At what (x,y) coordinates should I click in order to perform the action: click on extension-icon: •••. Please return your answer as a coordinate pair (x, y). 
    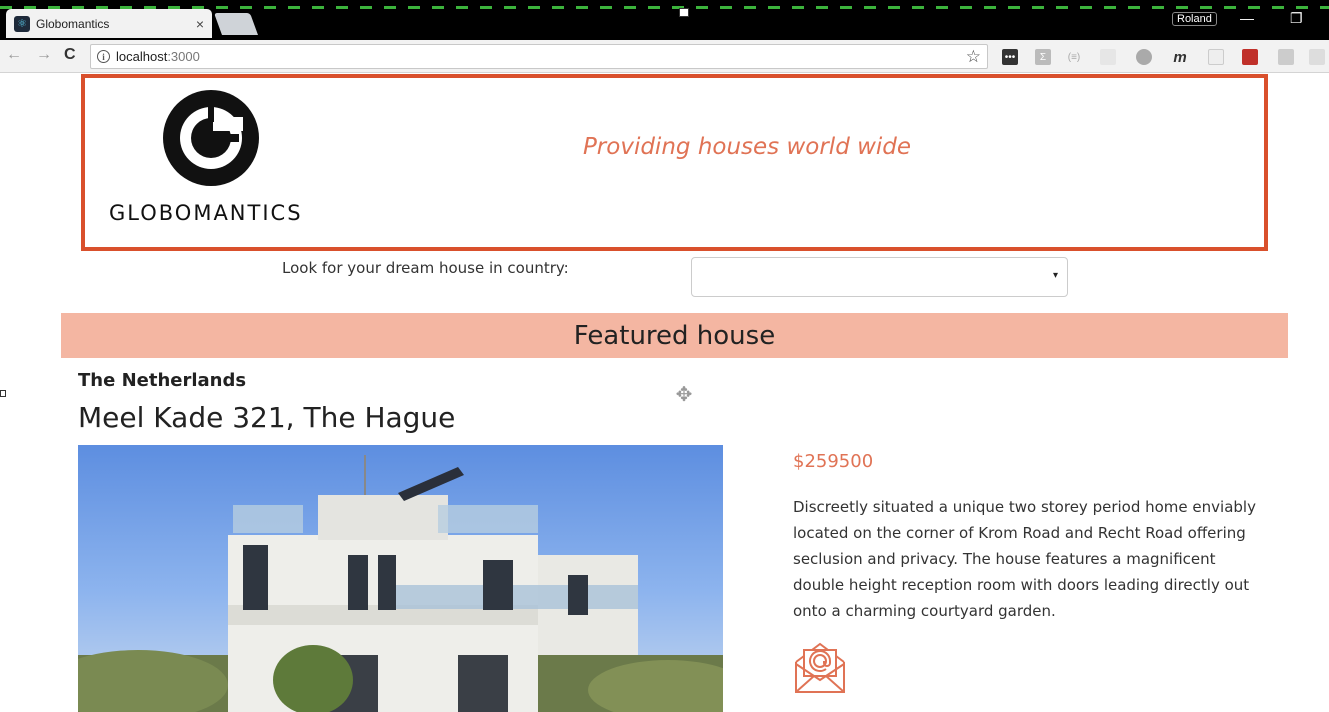
    Looking at the image, I should click on (1010, 57).